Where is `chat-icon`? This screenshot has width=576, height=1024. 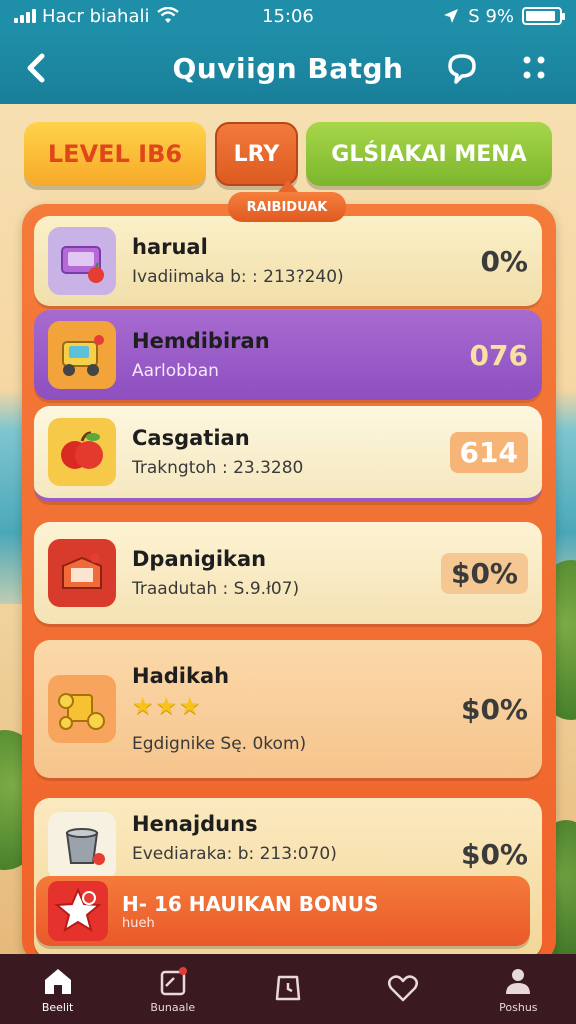 chat-icon is located at coordinates (462, 68).